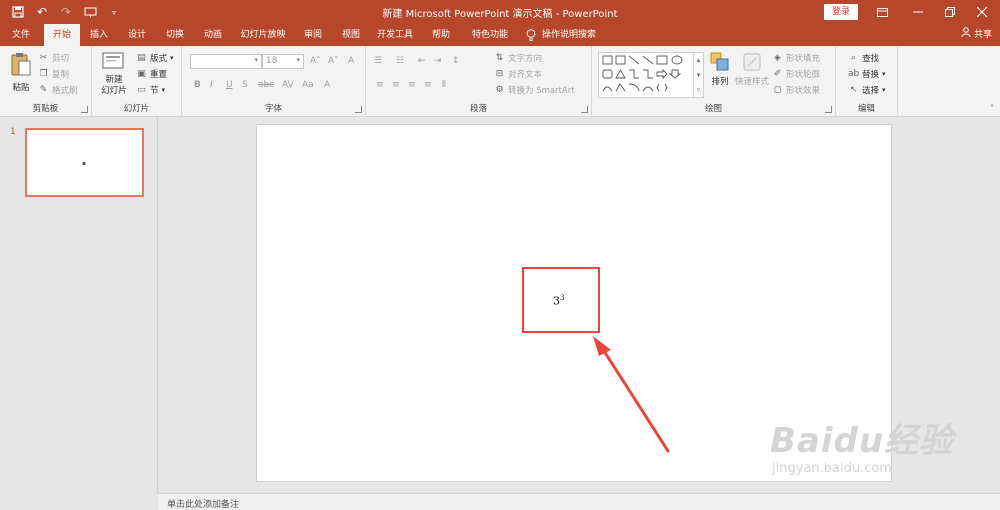  I want to click on watermark-brand: Baidu经验, so click(862, 441).